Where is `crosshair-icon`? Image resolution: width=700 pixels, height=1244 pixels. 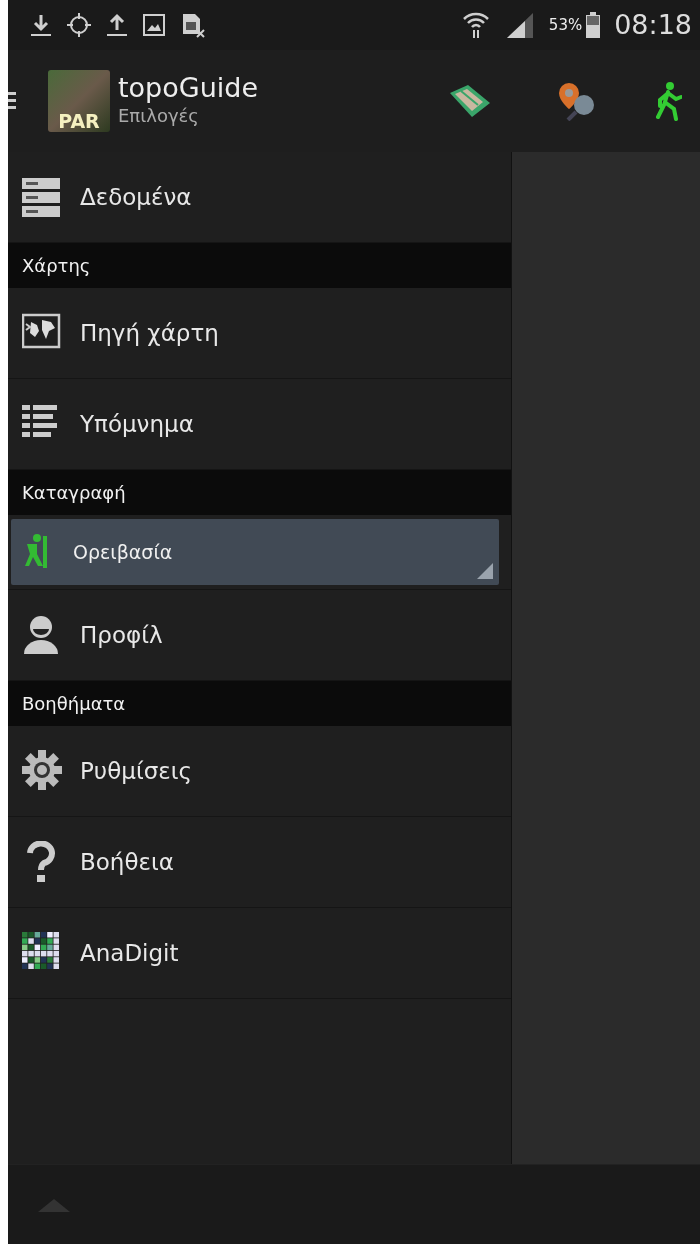
crosshair-icon is located at coordinates (79, 25).